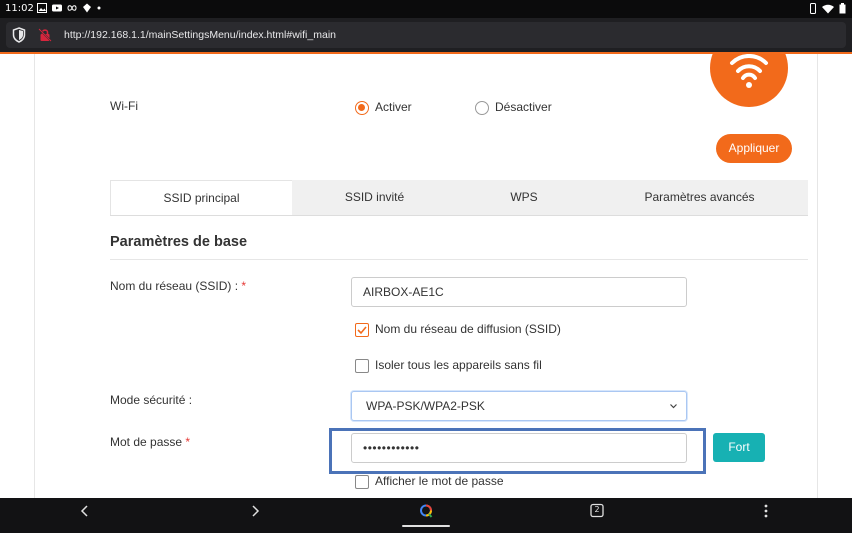 This screenshot has width=852, height=533. I want to click on tab-wps: WPS, so click(524, 197).